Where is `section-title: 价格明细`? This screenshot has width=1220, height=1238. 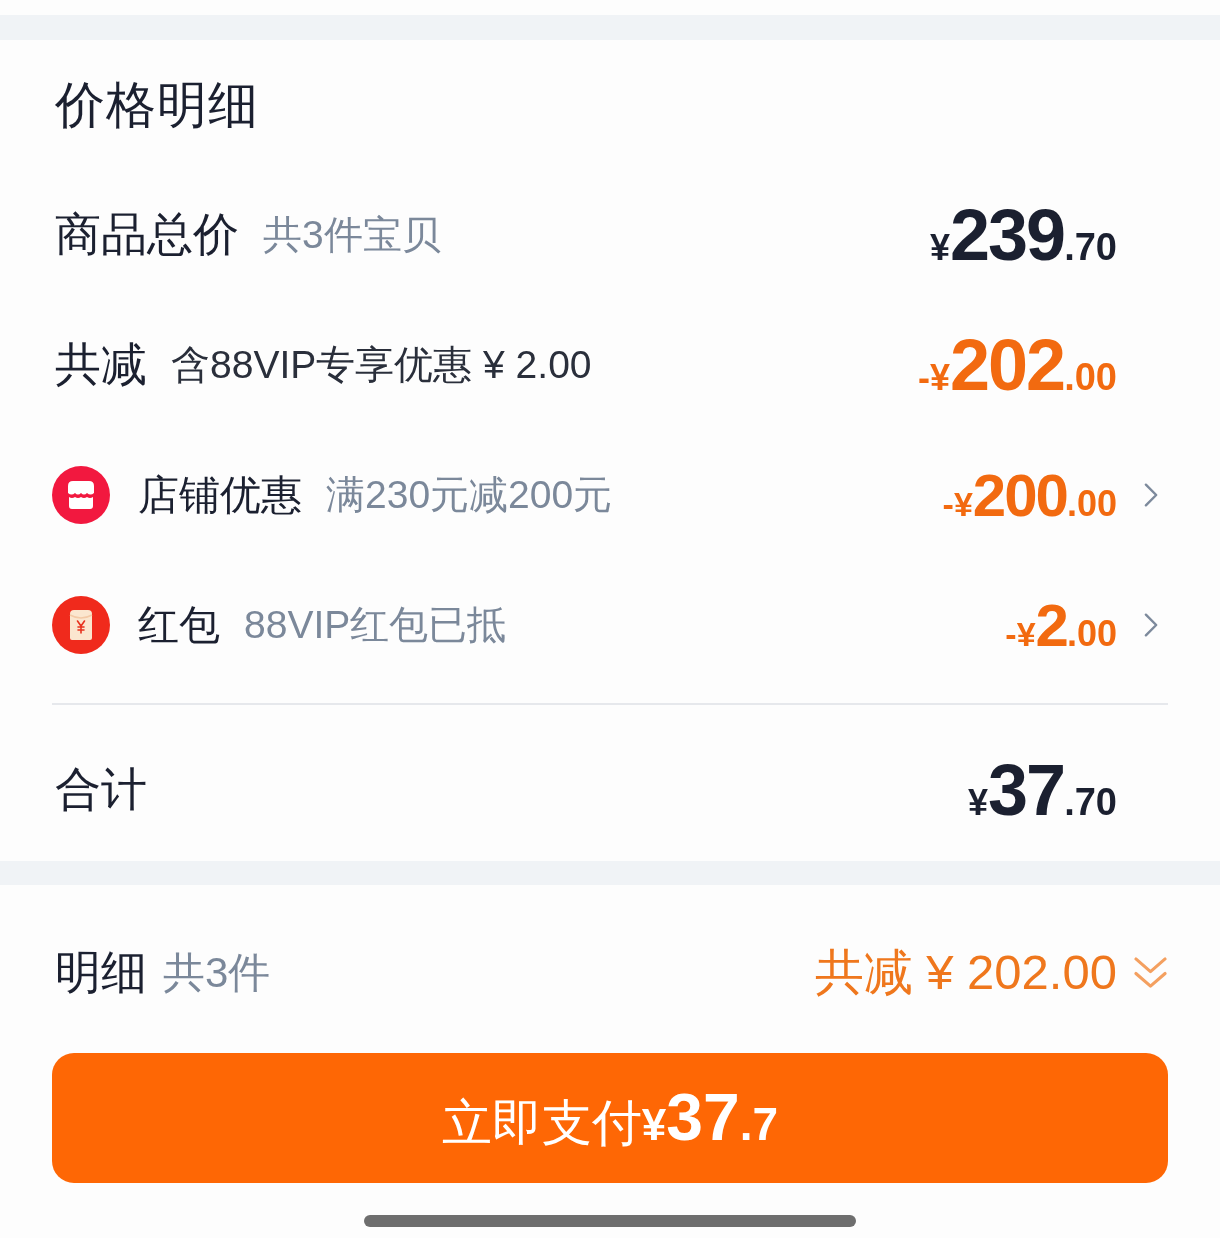
section-title: 价格明细 is located at coordinates (157, 105).